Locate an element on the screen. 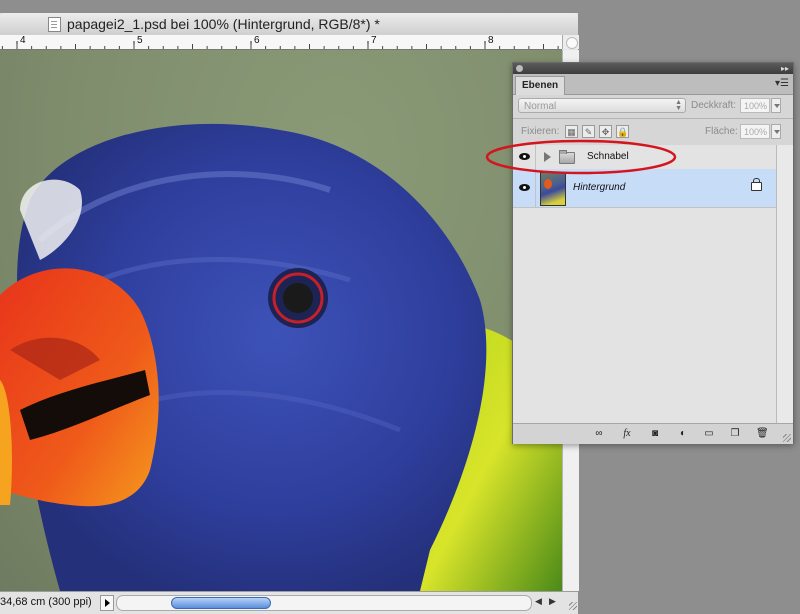  panel-menu-icon: ▾☰ is located at coordinates (782, 83).